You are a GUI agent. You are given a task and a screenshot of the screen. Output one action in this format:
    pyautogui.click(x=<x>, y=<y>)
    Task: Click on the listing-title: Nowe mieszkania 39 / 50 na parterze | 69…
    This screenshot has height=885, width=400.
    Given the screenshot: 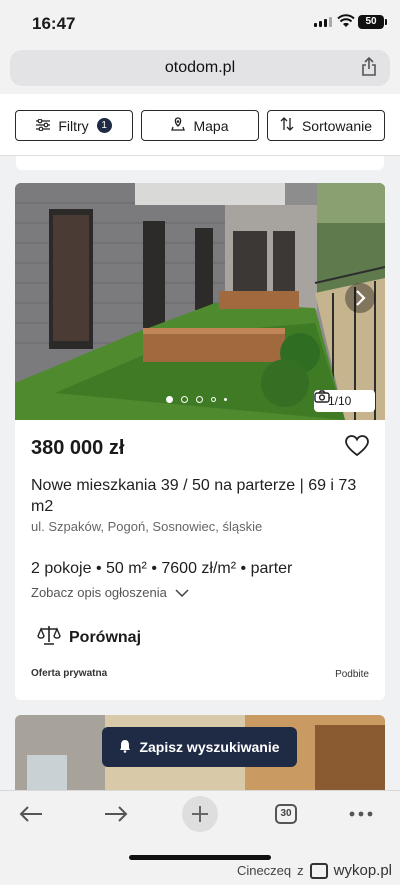 What is the action you would take?
    pyautogui.click(x=201, y=496)
    